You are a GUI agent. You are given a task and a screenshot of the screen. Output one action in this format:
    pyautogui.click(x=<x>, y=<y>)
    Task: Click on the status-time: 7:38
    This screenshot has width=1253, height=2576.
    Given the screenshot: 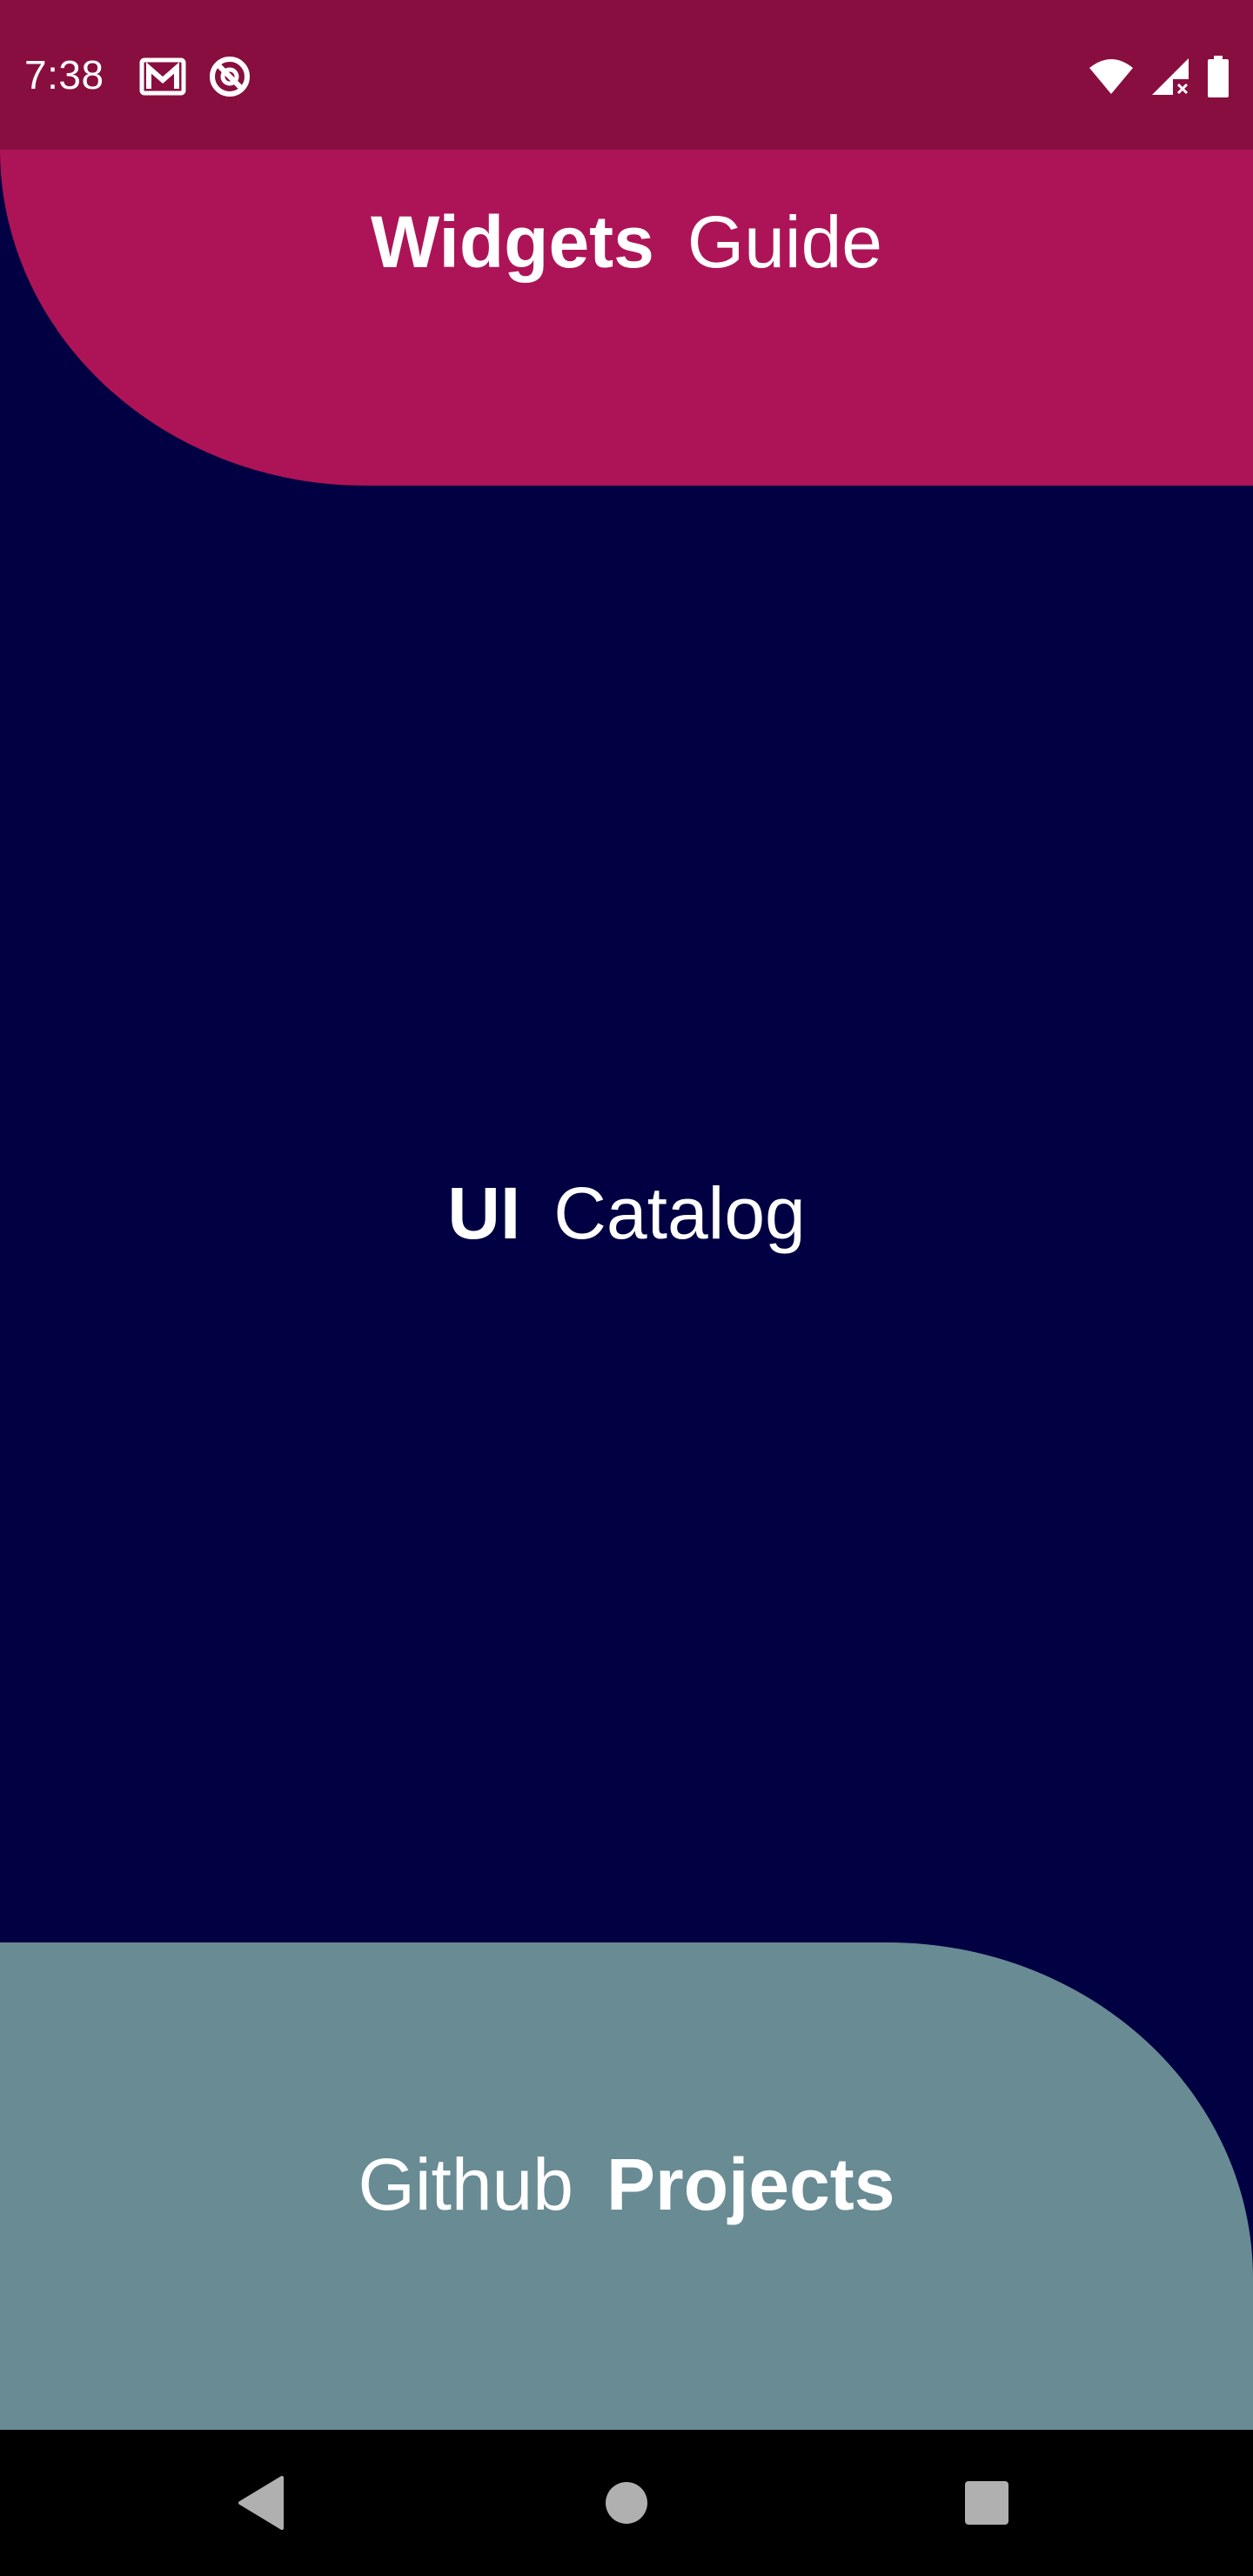 What is the action you would take?
    pyautogui.click(x=64, y=74)
    